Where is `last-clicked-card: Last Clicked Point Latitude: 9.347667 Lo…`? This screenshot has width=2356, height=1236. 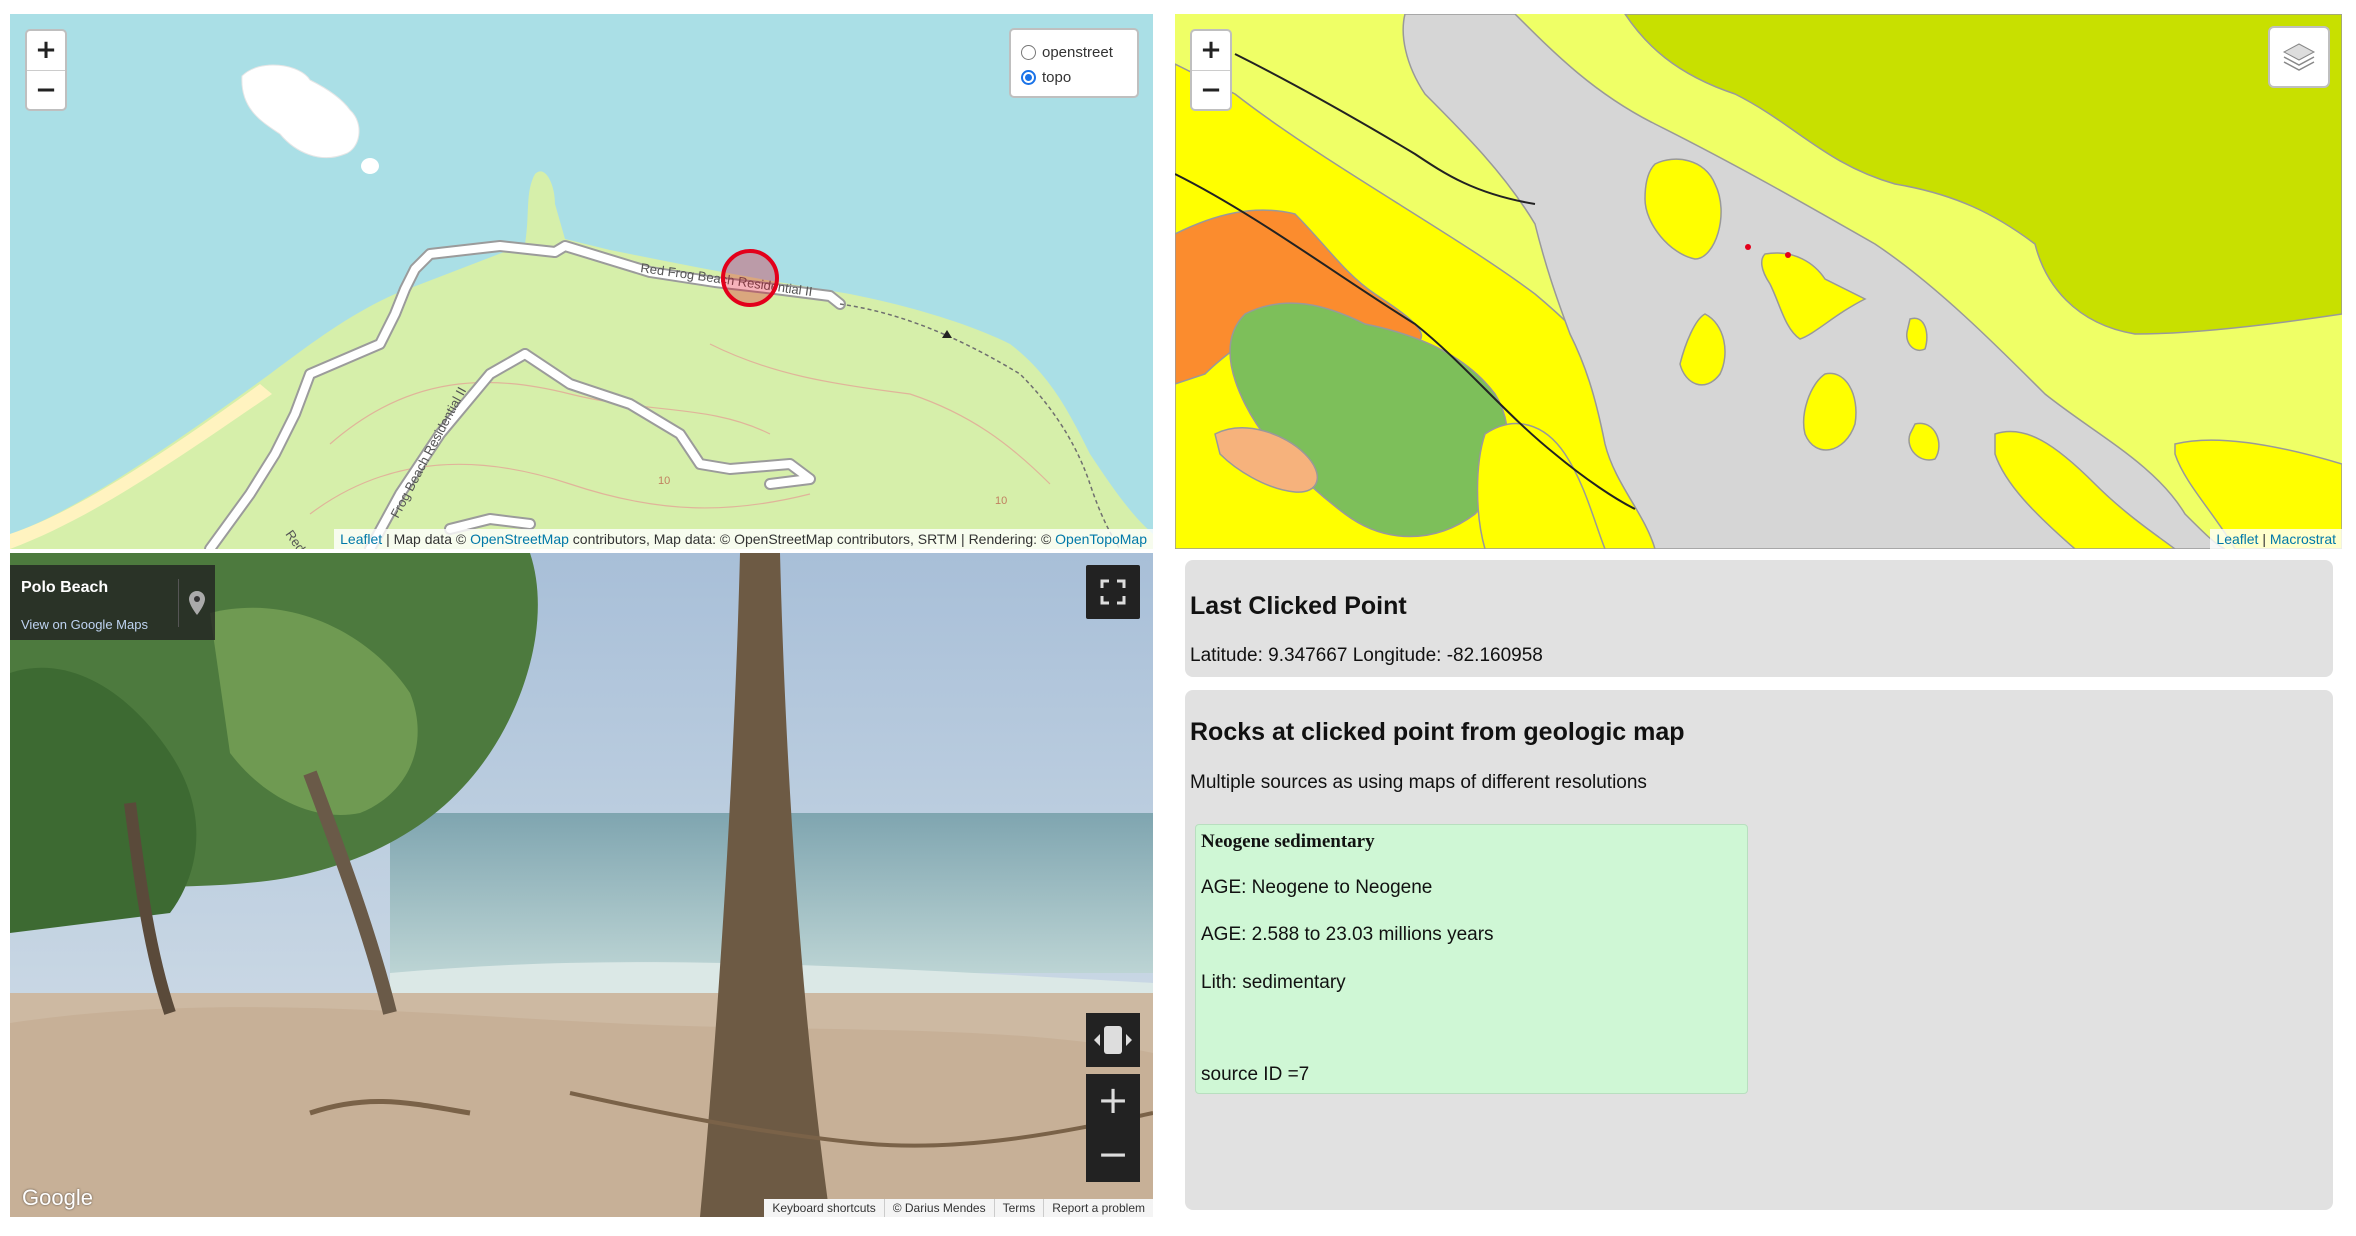 last-clicked-card: Last Clicked Point Latitude: 9.347667 Lo… is located at coordinates (1759, 618).